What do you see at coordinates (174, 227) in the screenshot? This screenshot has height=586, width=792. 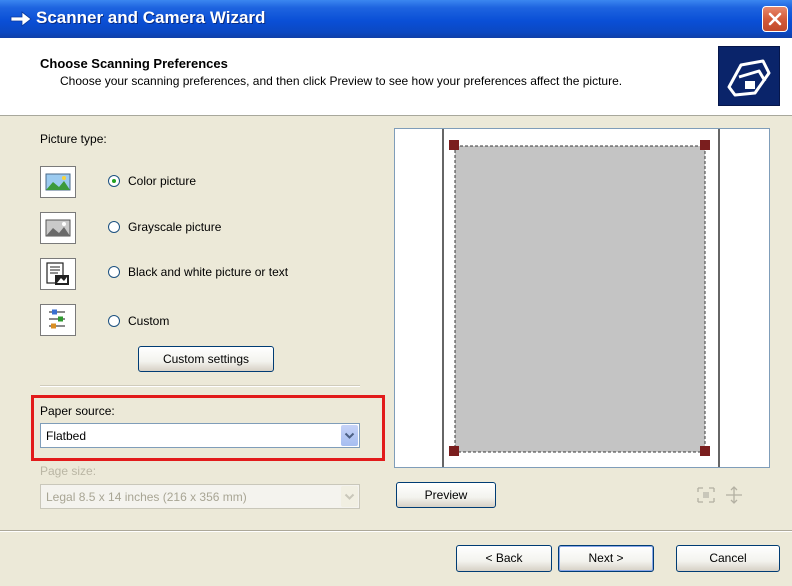 I see `grayscale-picture-label: Grayscale picture` at bounding box center [174, 227].